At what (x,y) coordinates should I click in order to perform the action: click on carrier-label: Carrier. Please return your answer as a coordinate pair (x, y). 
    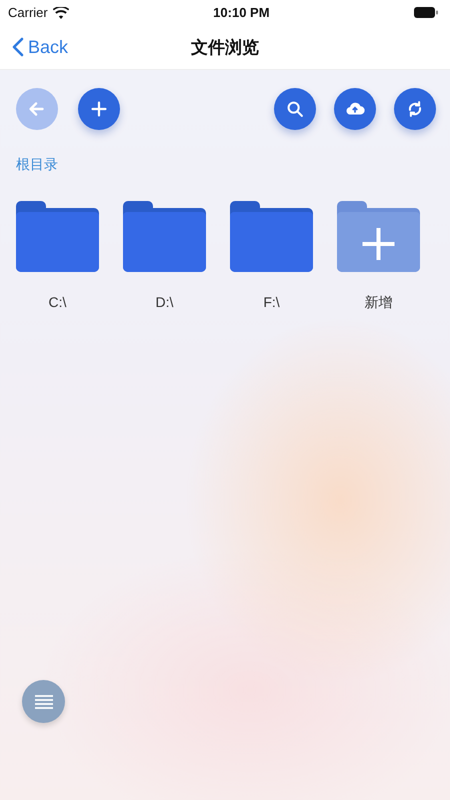
    Looking at the image, I should click on (28, 12).